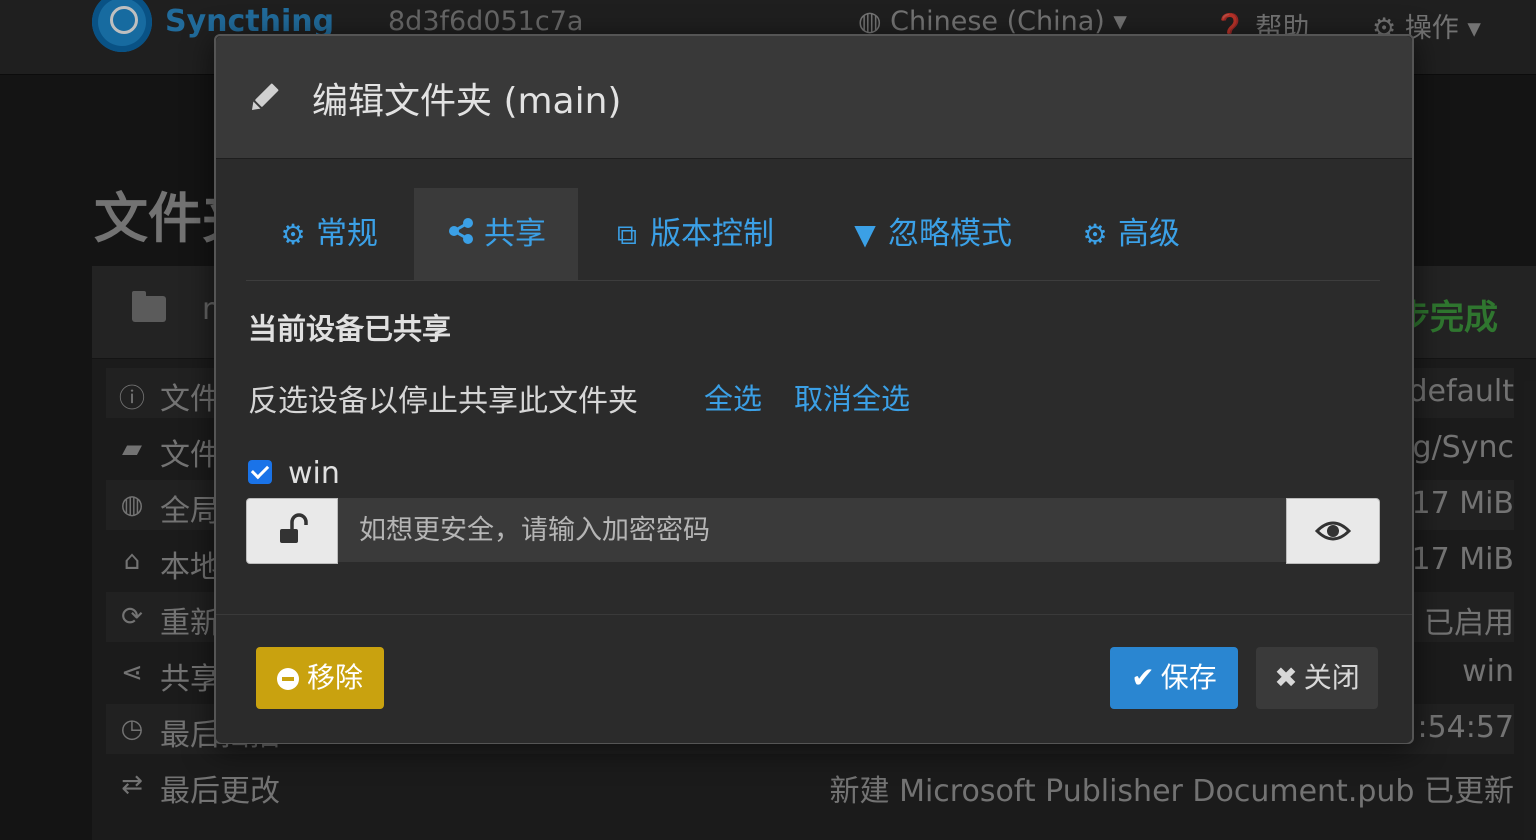 The height and width of the screenshot is (840, 1536). I want to click on check-icon: ✔, so click(1143, 677).